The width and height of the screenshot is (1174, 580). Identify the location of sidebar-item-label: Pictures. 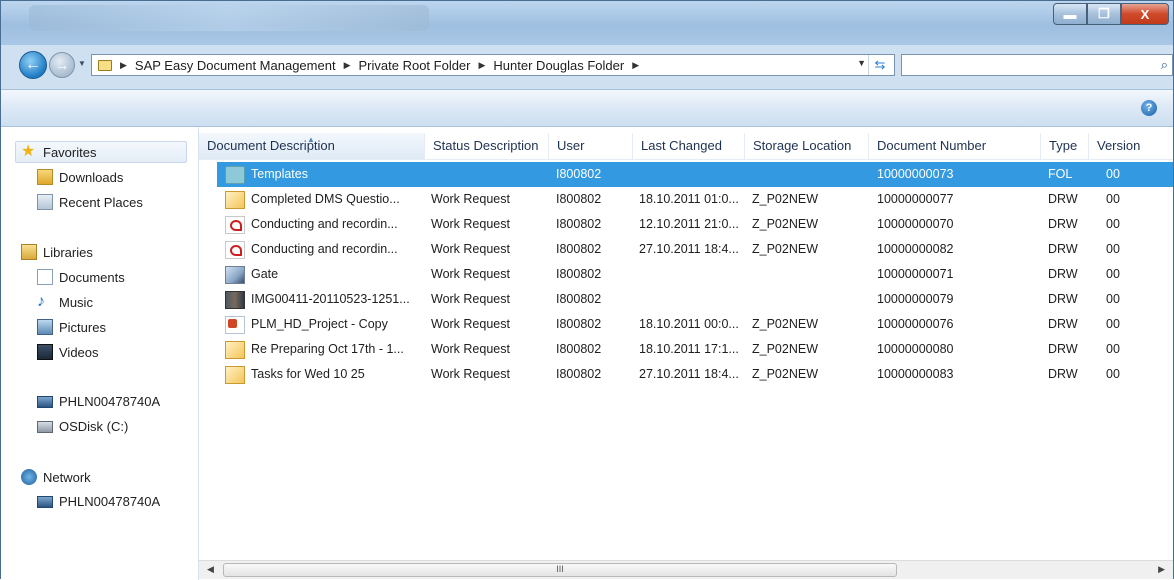
(82, 327).